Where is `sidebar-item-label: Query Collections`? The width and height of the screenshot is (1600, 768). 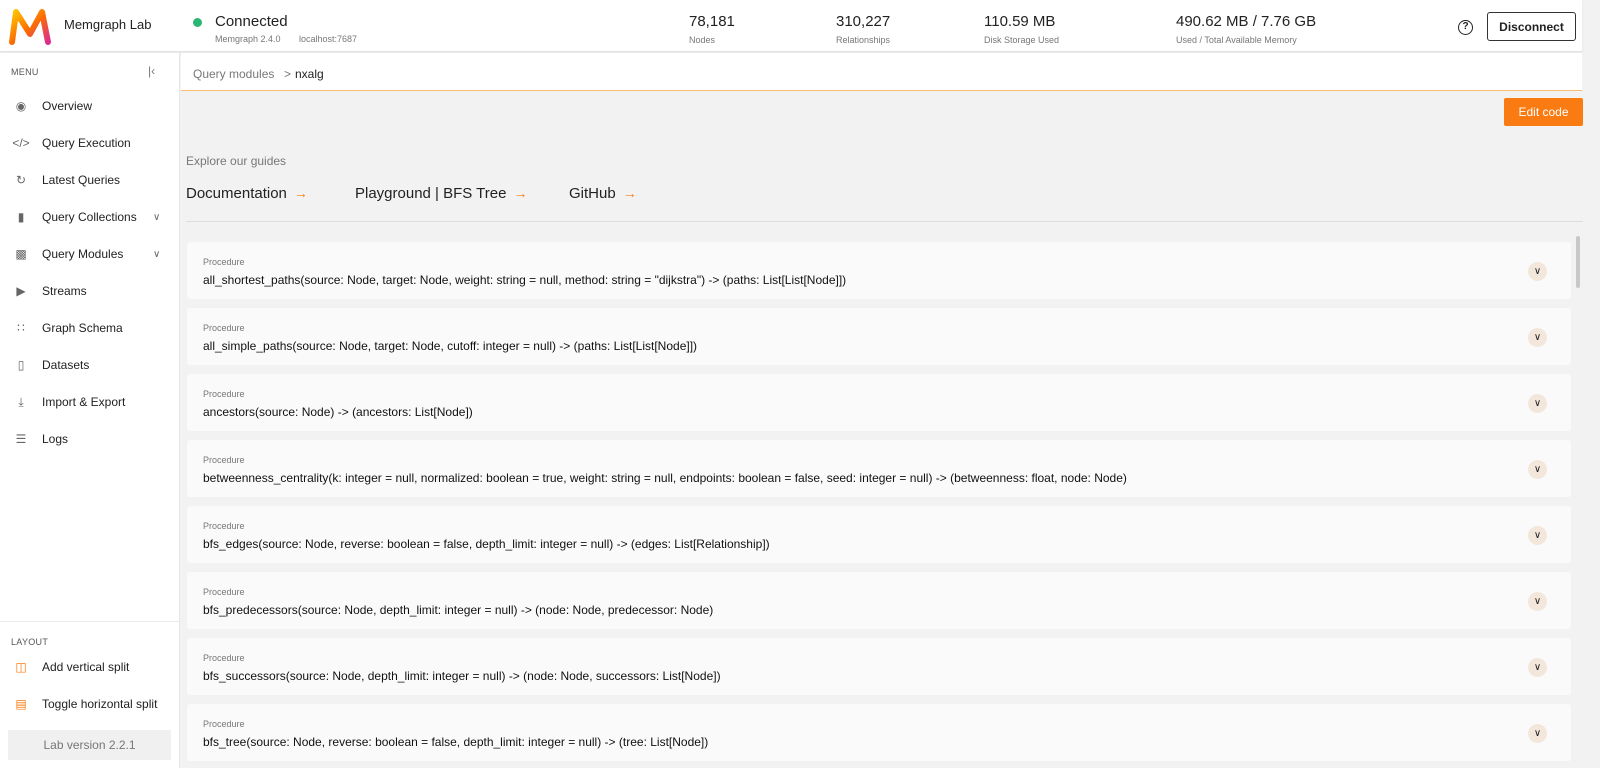 sidebar-item-label: Query Collections is located at coordinates (89, 217).